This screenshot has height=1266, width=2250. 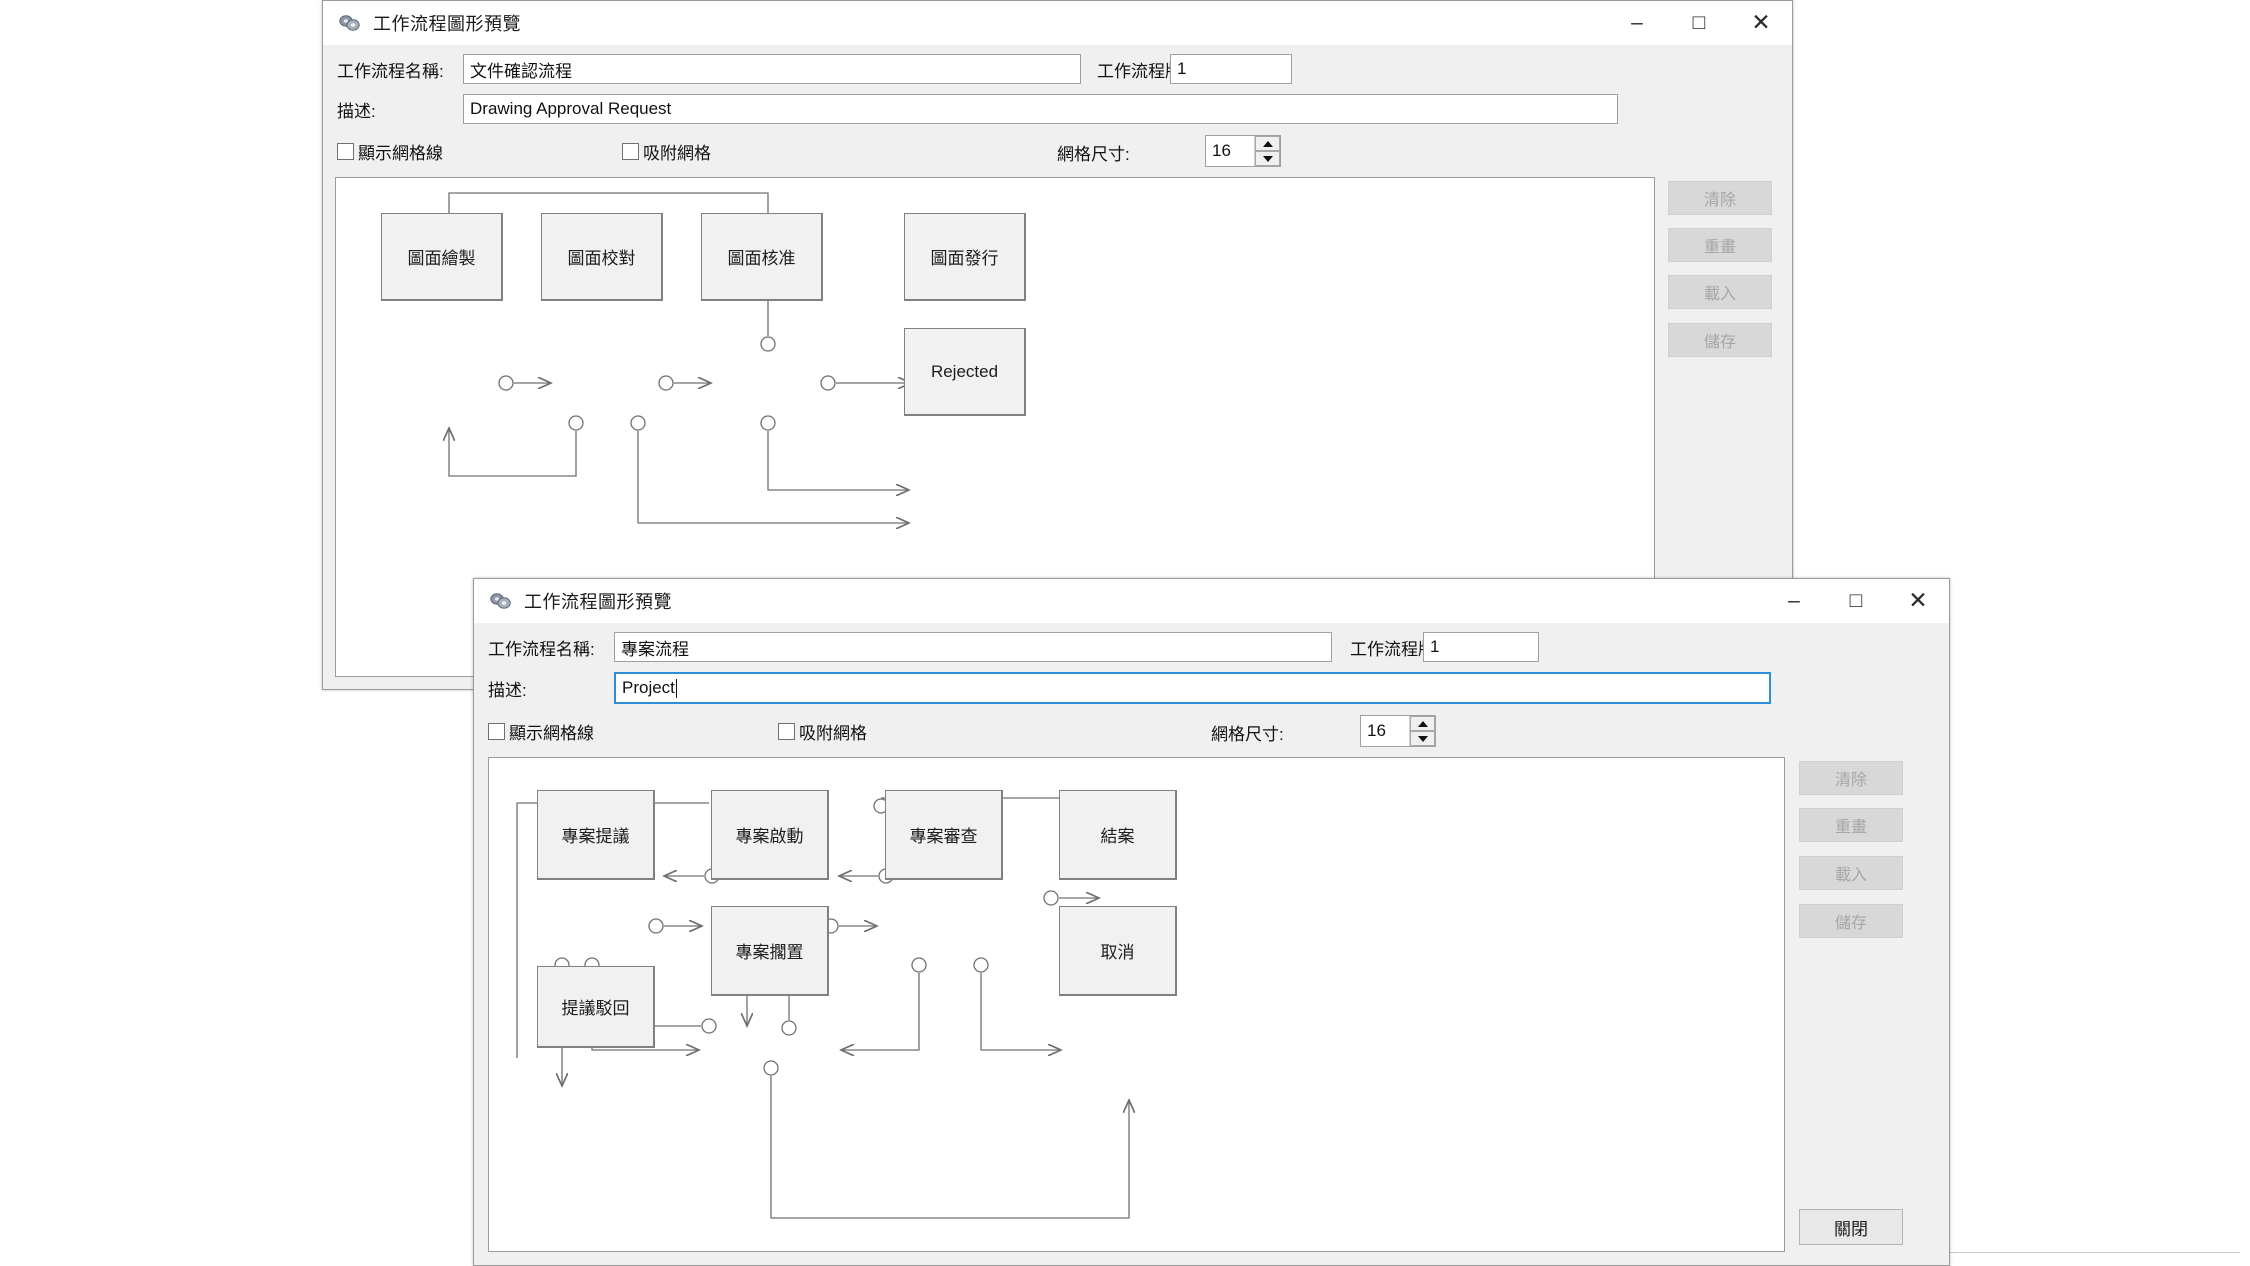 I want to click on diagram-node: 圖面發行, so click(x=965, y=257).